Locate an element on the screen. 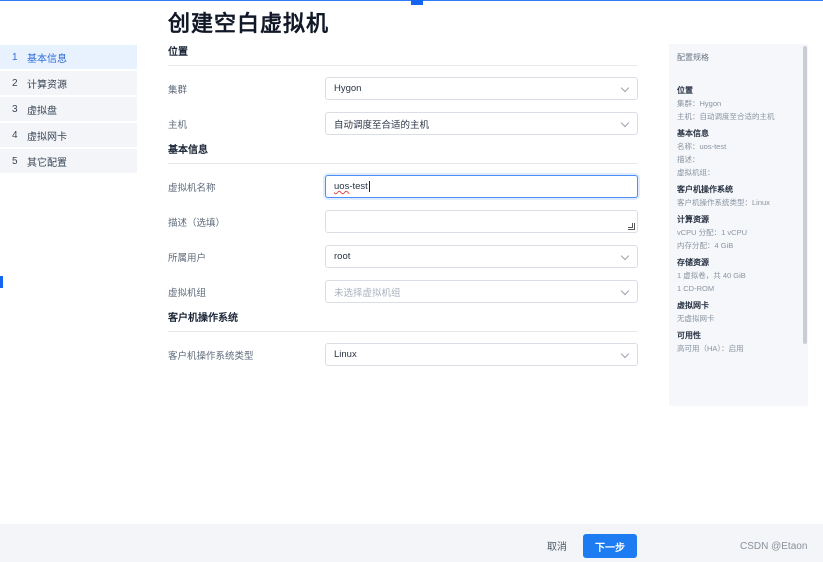 This screenshot has height=562, width=823. form-row-owner: 所属用户 root is located at coordinates (403, 256).